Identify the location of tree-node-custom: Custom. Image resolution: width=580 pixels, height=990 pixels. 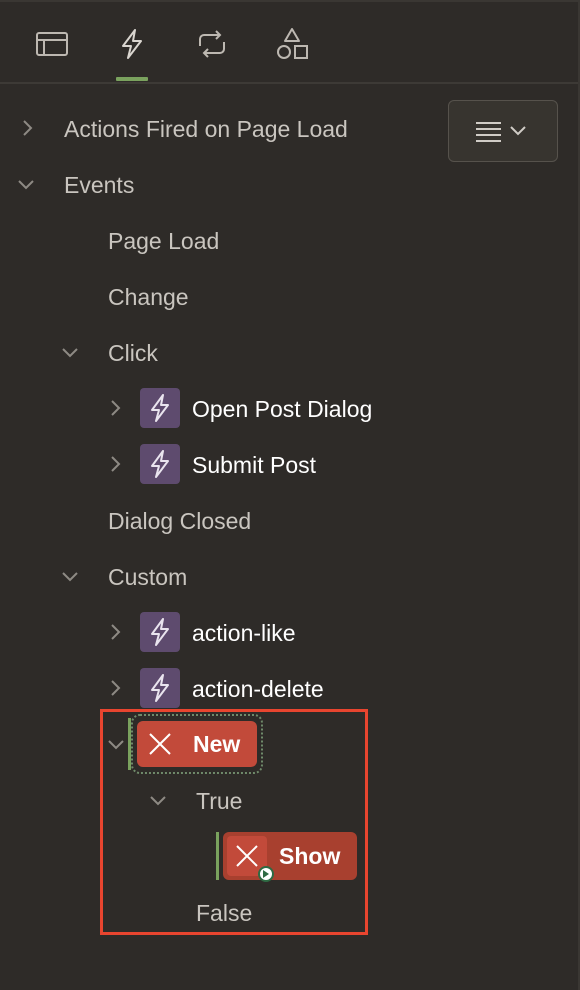
(147, 577).